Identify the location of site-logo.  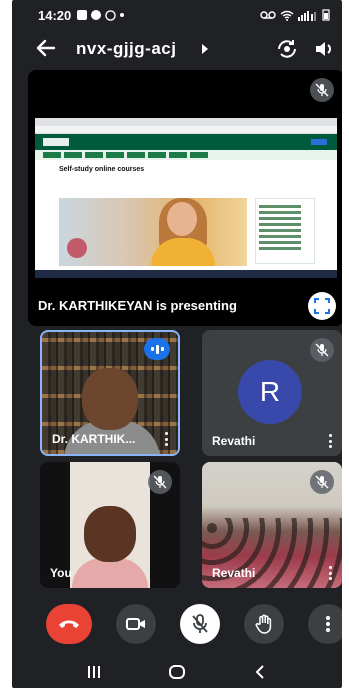
(56, 142).